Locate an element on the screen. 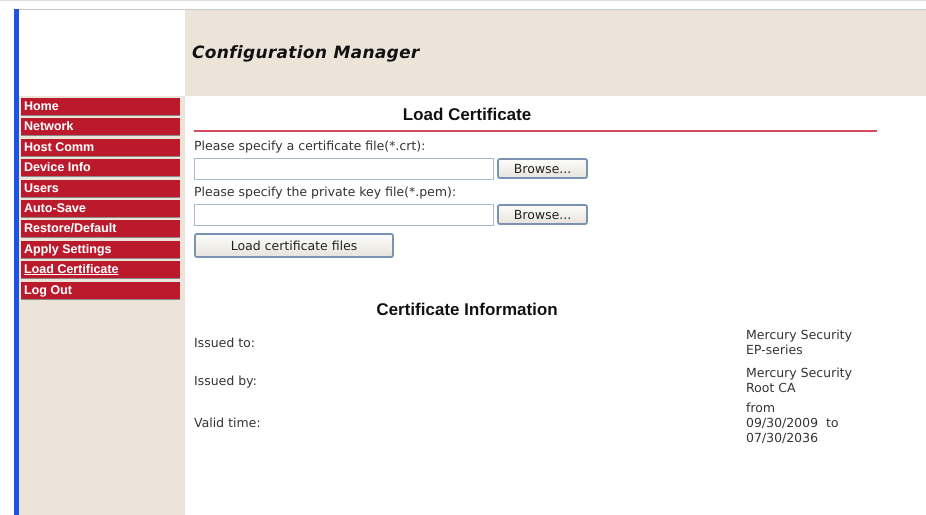 The image size is (926, 515). section-title: Certificate Information is located at coordinates (467, 310).